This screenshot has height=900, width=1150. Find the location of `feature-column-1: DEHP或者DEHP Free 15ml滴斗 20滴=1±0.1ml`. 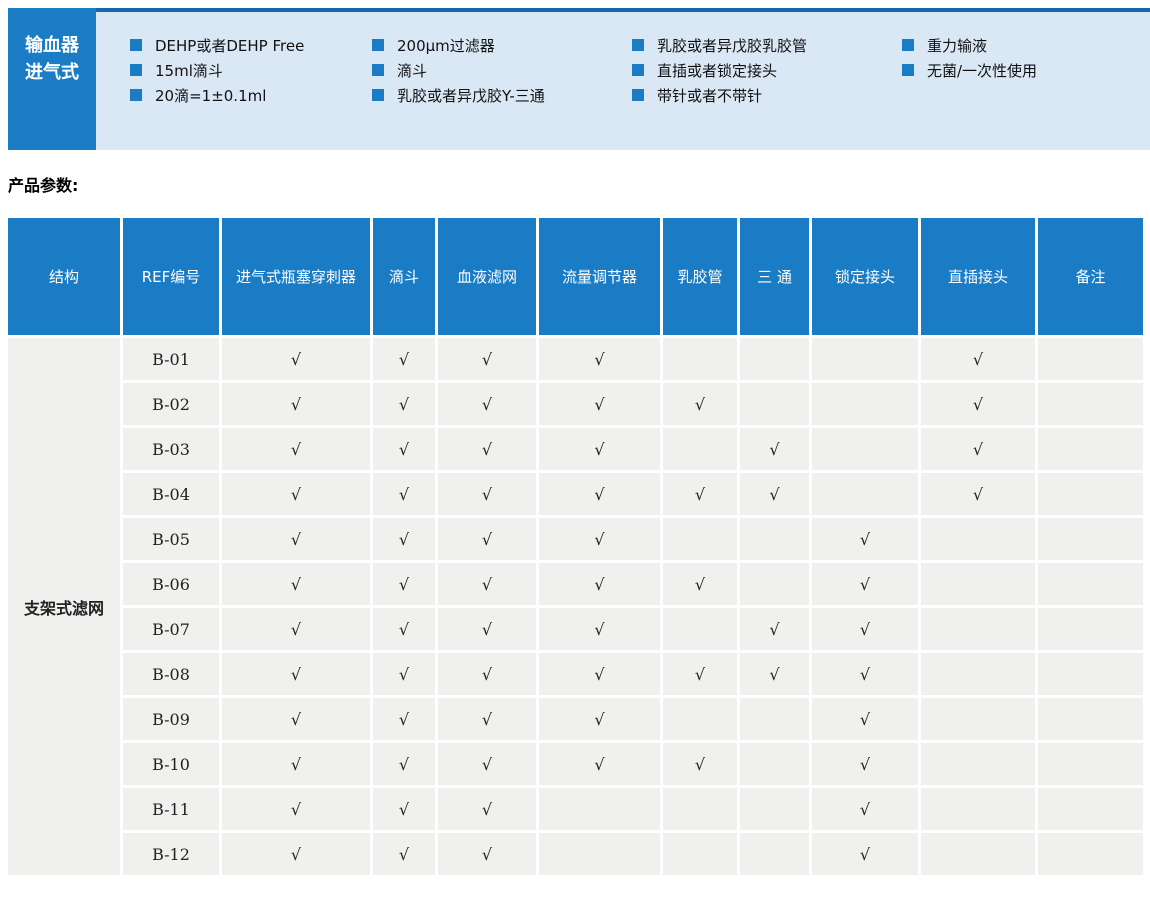

feature-column-1: DEHP或者DEHP Free 15ml滴斗 20滴=1±0.1ml is located at coordinates (217, 73).